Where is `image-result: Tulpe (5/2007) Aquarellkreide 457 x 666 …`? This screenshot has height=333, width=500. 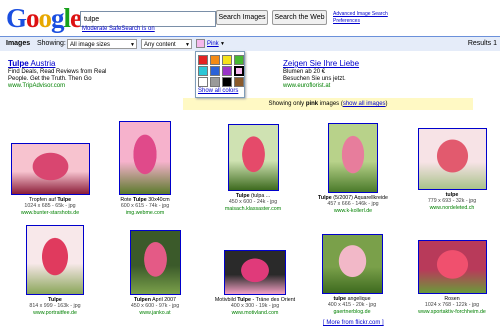 image-result: Tulpe (5/2007) Aquarellkreide 457 x 666 … is located at coordinates (353, 168).